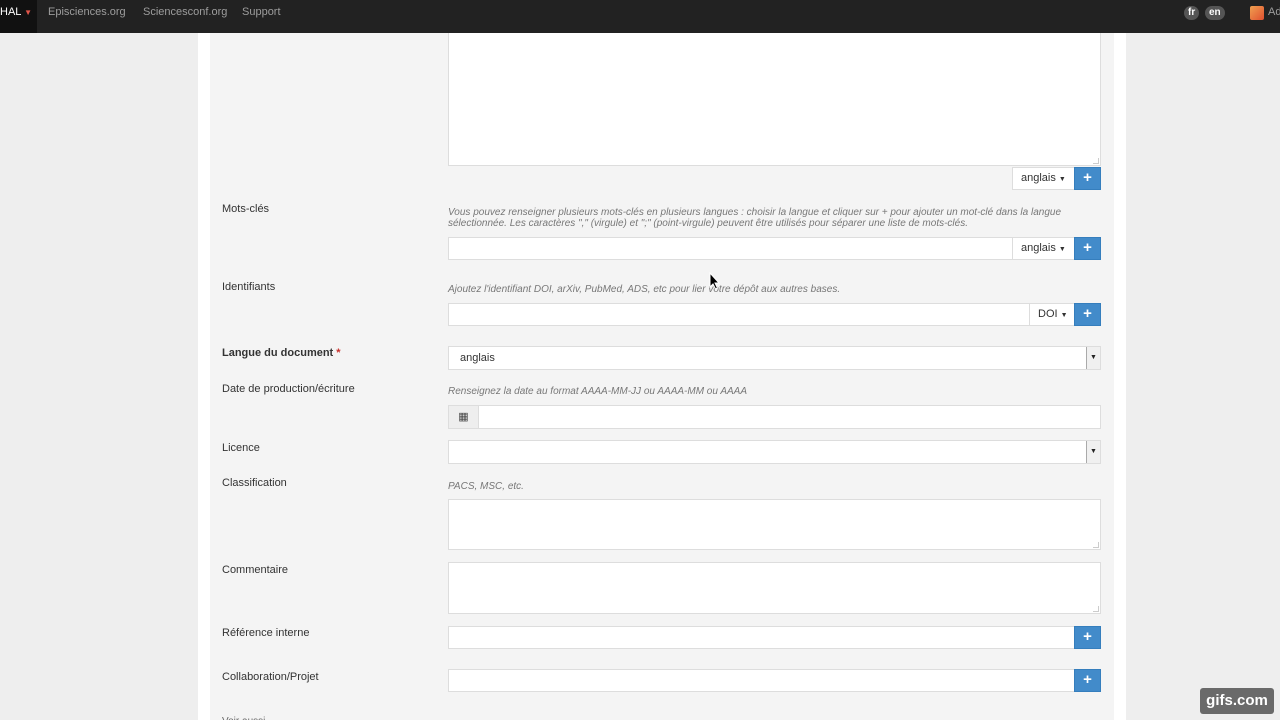 The width and height of the screenshot is (1280, 720). Describe the element at coordinates (246, 209) in the screenshot. I see `keywords-label: Mots-clés` at that location.